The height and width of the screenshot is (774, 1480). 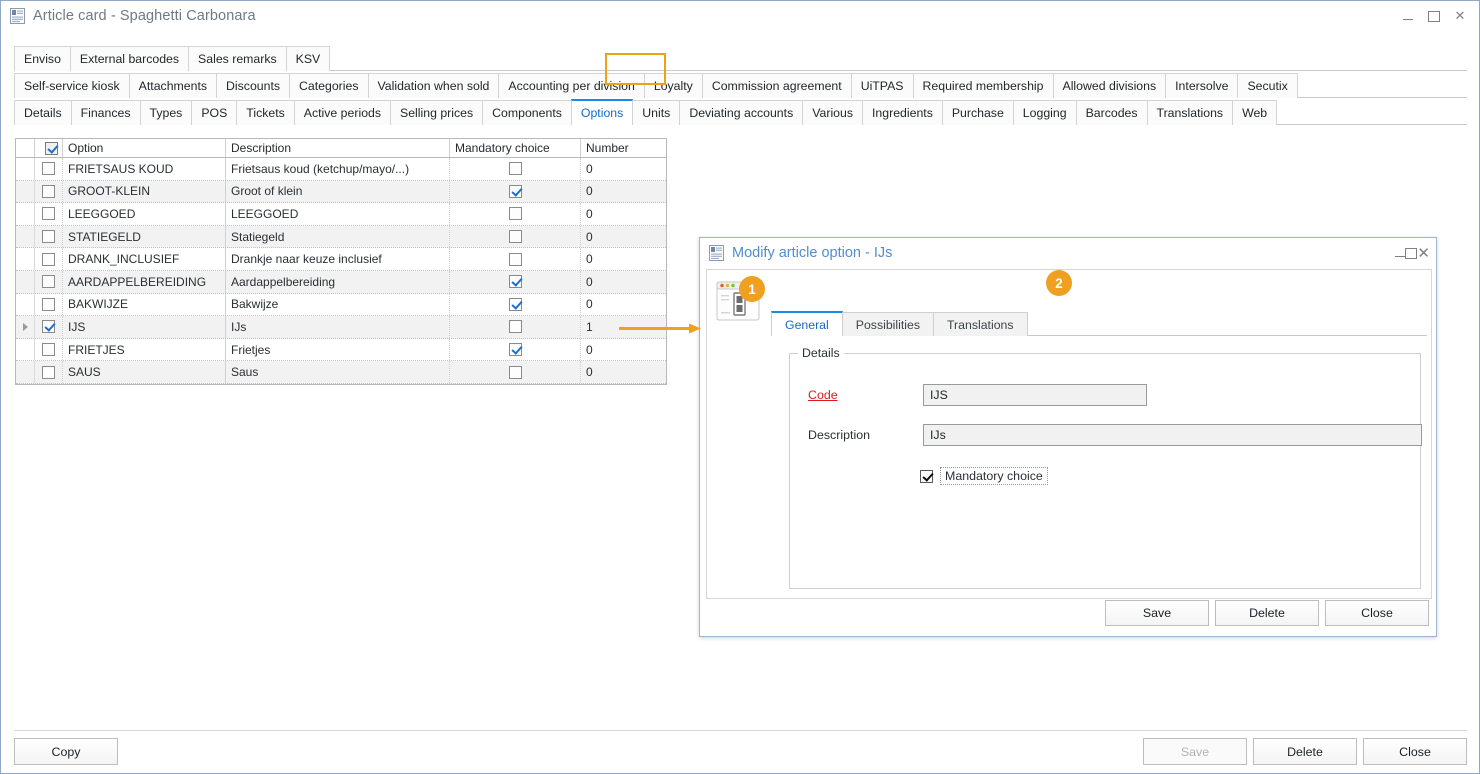 I want to click on tab-deviating-accounts: Deviating accounts, so click(x=741, y=112).